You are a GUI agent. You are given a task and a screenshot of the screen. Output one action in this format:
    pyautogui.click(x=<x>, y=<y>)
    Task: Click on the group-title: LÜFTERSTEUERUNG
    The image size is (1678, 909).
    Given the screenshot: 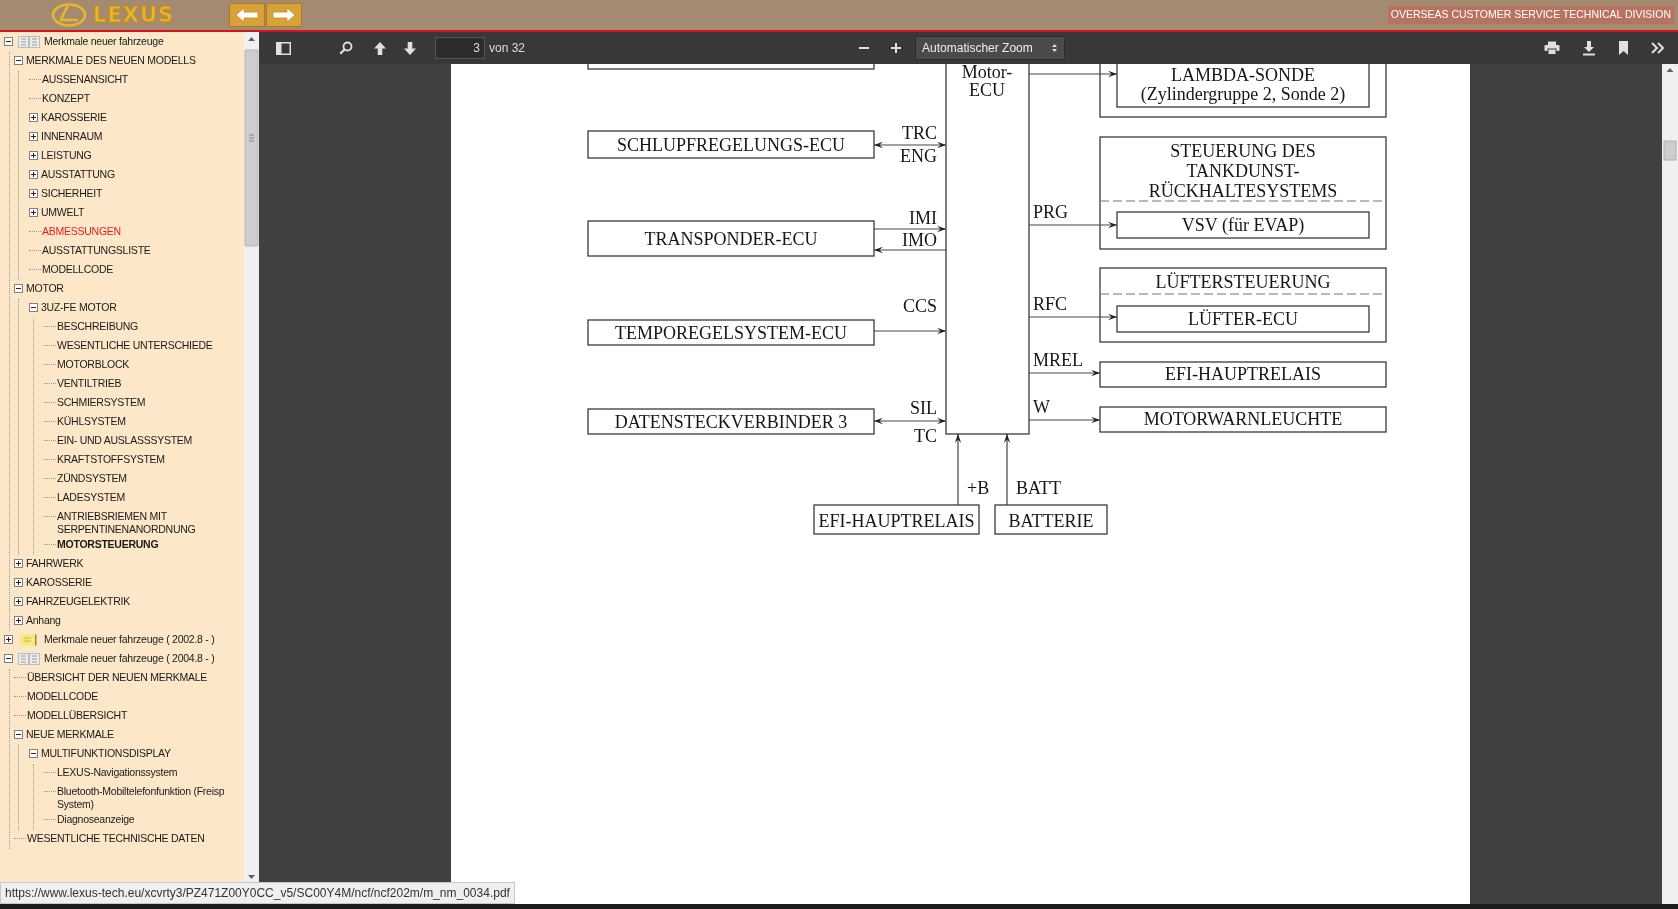 What is the action you would take?
    pyautogui.click(x=1243, y=282)
    